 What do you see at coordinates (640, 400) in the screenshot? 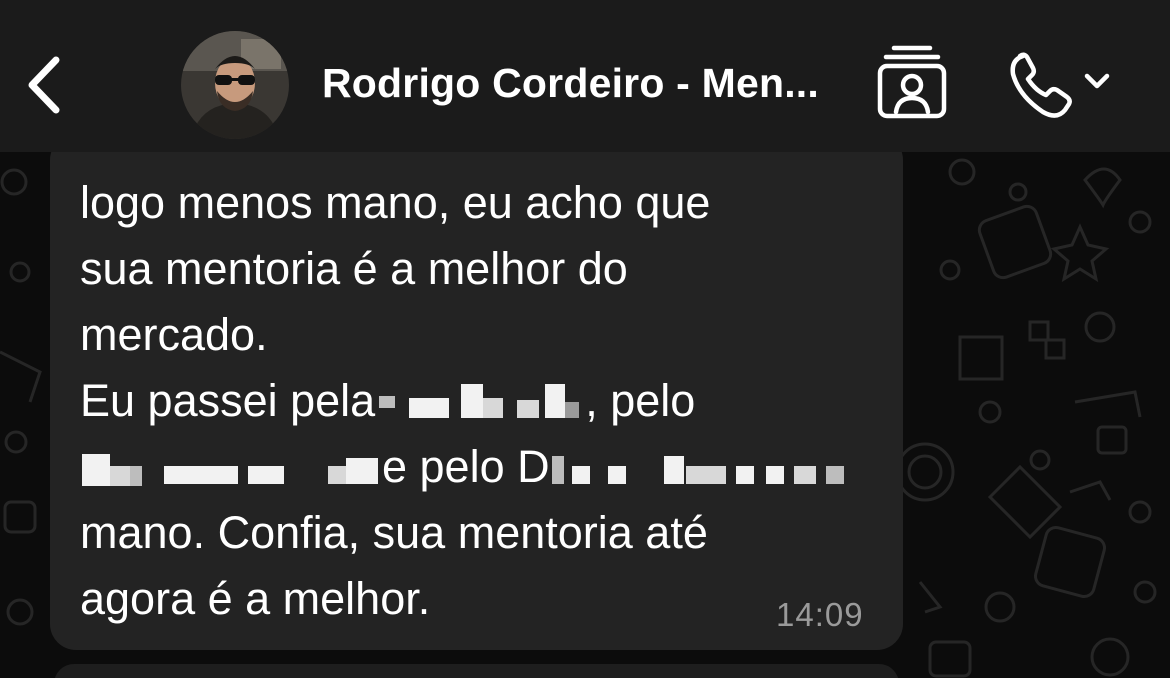
I see `message-text: , pelo` at bounding box center [640, 400].